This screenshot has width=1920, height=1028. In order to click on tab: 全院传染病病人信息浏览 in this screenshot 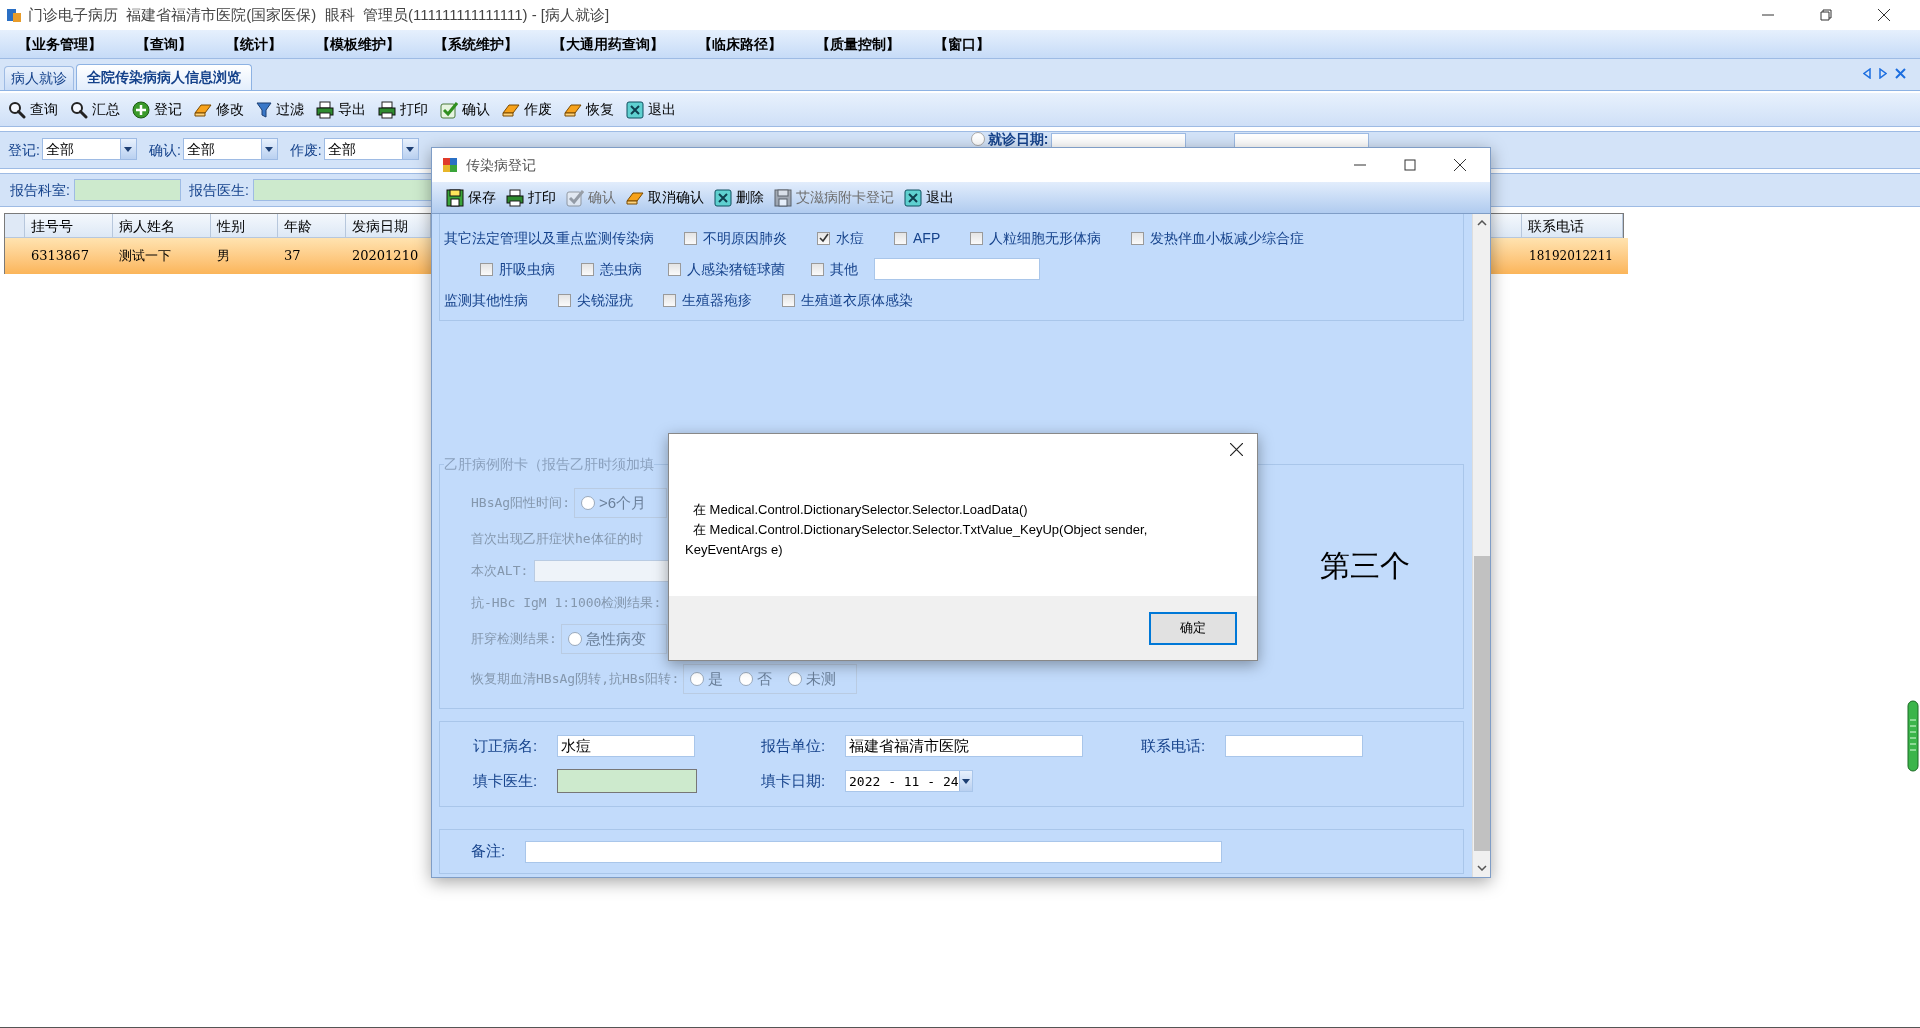, I will do `click(164, 77)`.